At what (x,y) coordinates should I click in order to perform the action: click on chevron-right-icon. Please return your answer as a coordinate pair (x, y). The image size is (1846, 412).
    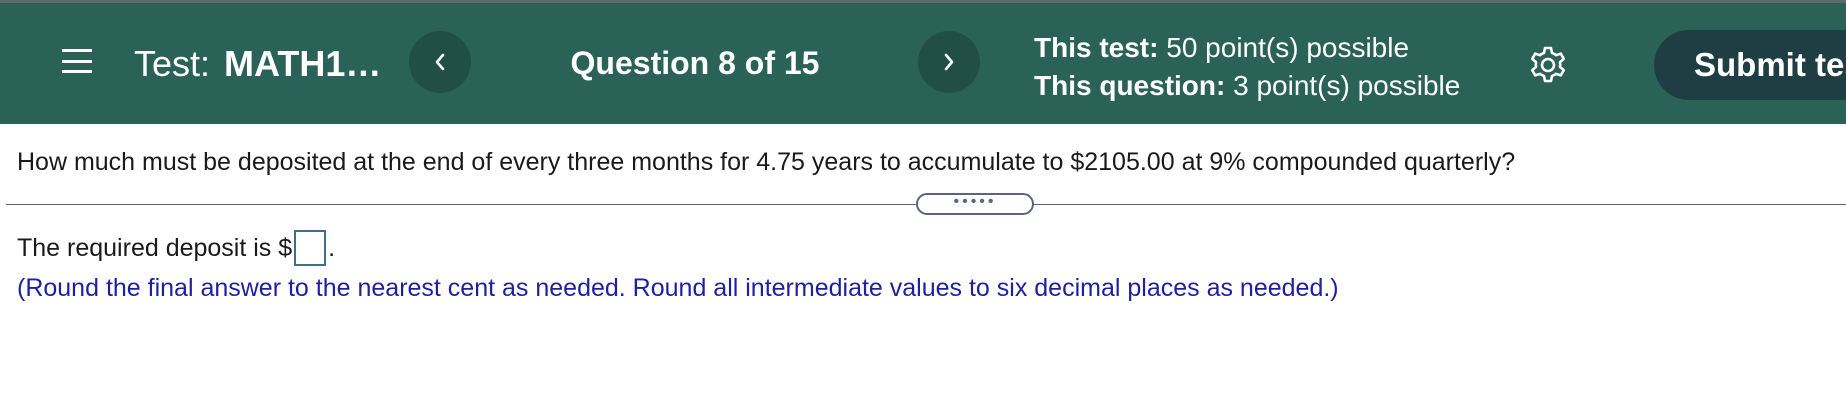
    Looking at the image, I should click on (949, 62).